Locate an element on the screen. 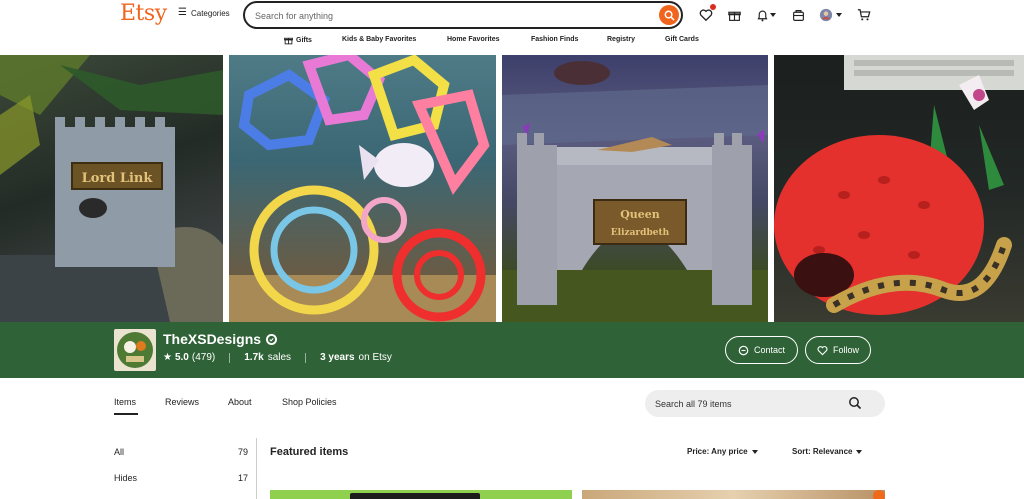  contact-label: Contact is located at coordinates (769, 350).